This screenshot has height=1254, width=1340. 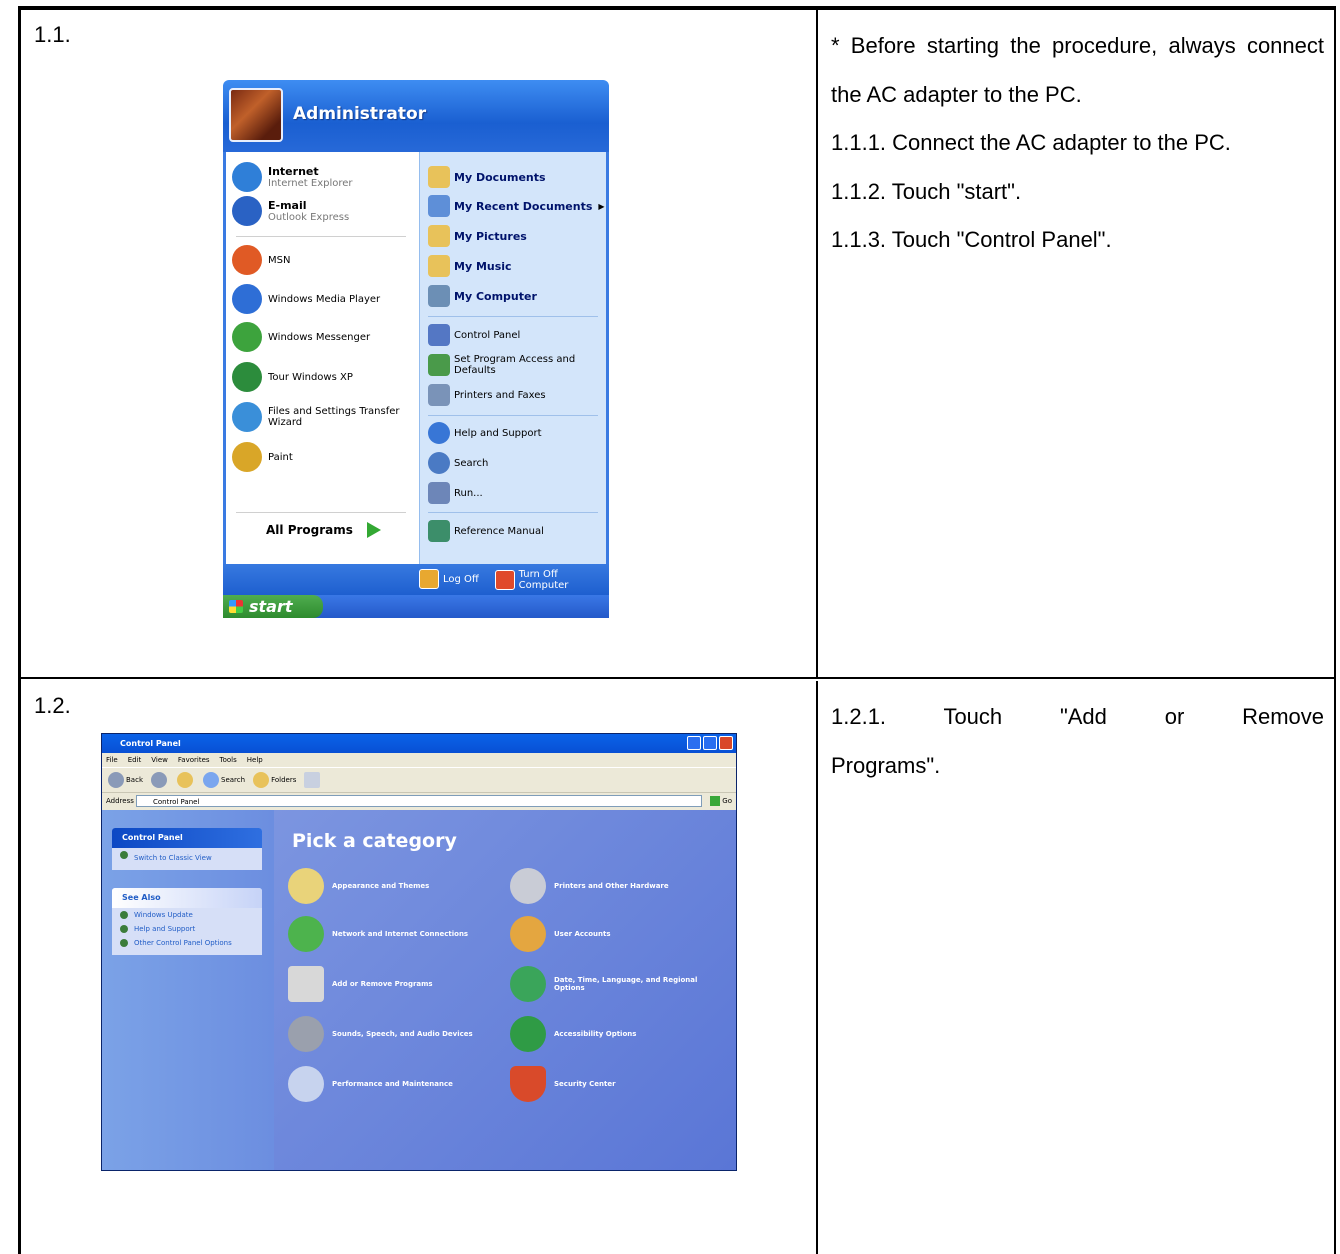 What do you see at coordinates (262, 457) in the screenshot?
I see `menu-item-paint: Paint` at bounding box center [262, 457].